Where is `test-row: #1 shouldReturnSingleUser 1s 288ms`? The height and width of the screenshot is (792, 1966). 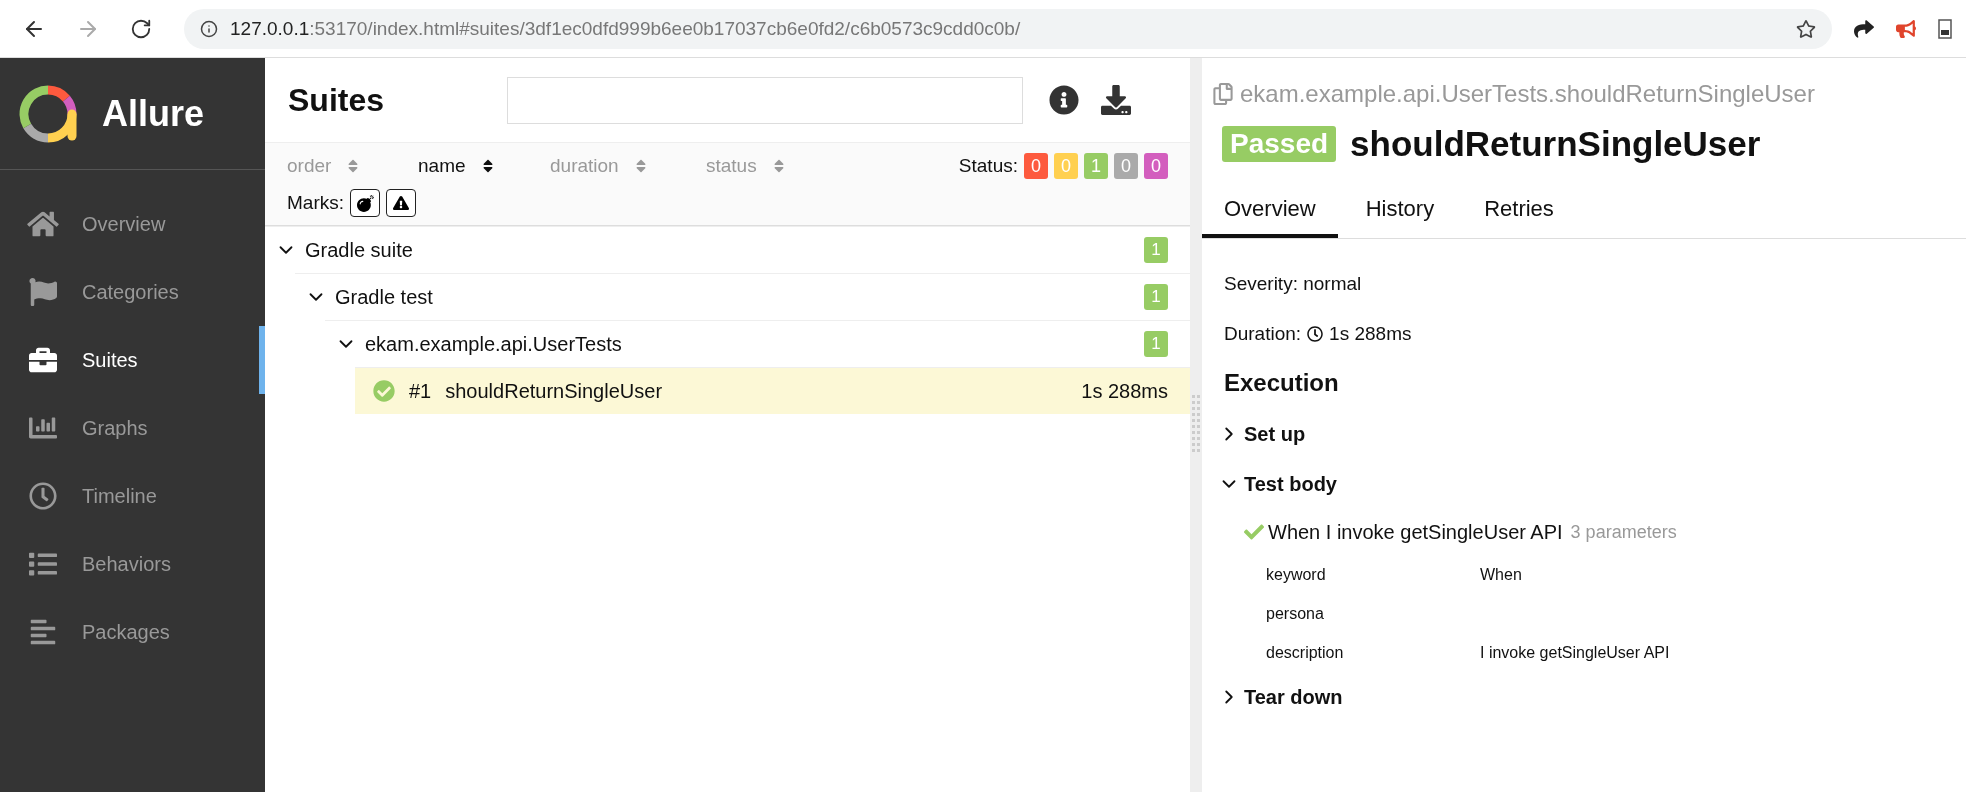 test-row: #1 shouldReturnSingleUser 1s 288ms is located at coordinates (772, 390).